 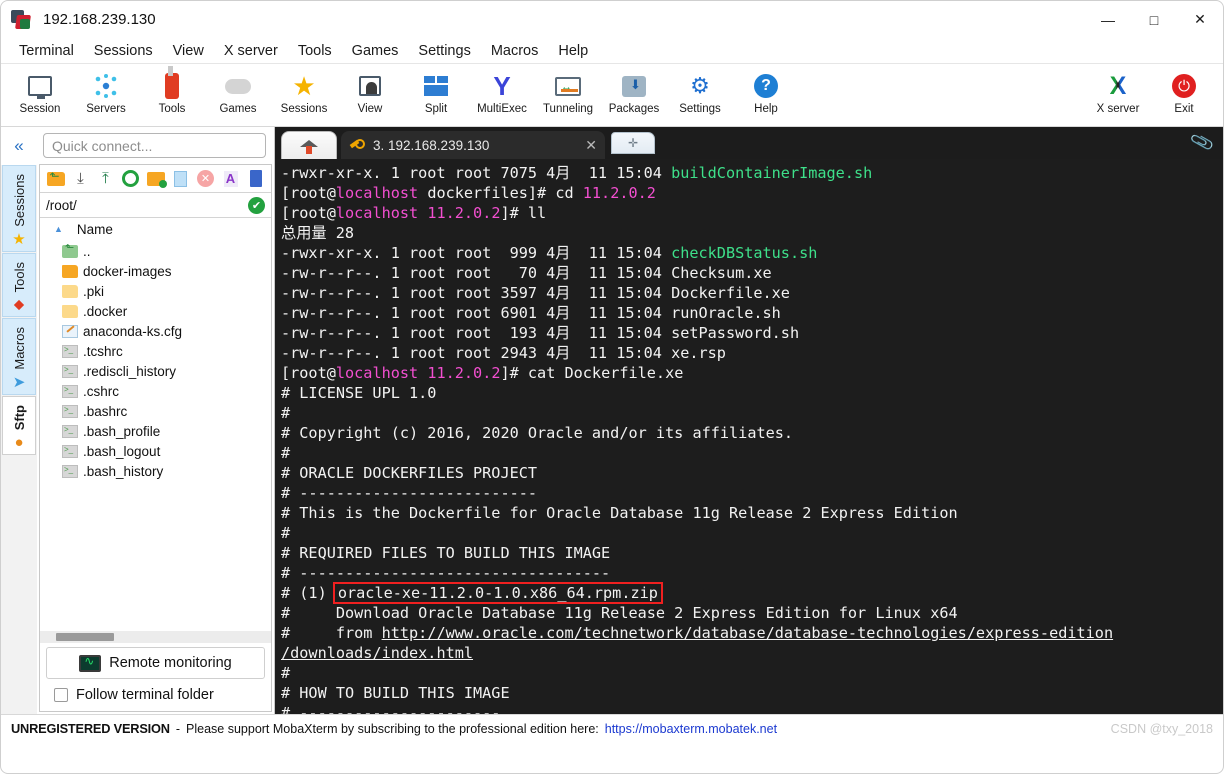 I want to click on toolbar-tunneling-button: ↔ Tunneling, so click(x=568, y=91).